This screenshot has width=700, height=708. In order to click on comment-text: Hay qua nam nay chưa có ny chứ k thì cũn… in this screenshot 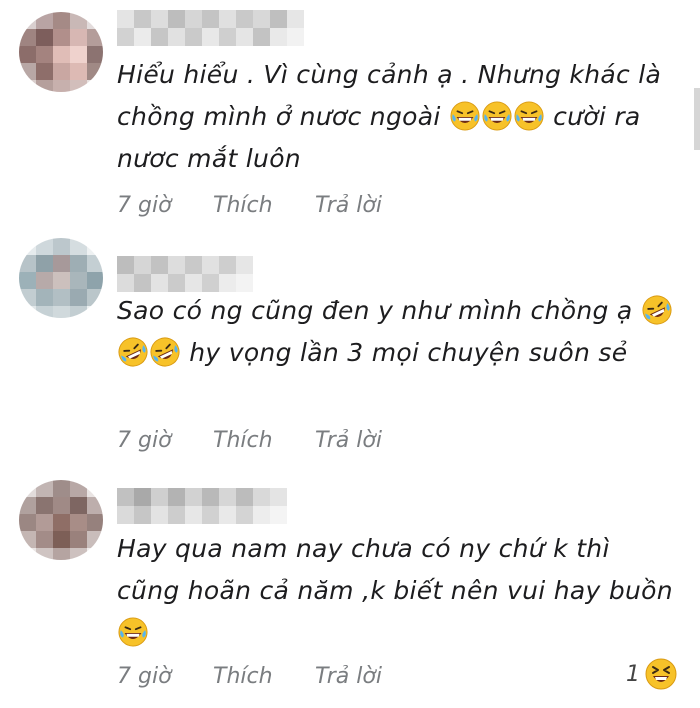, I will do `click(397, 591)`.